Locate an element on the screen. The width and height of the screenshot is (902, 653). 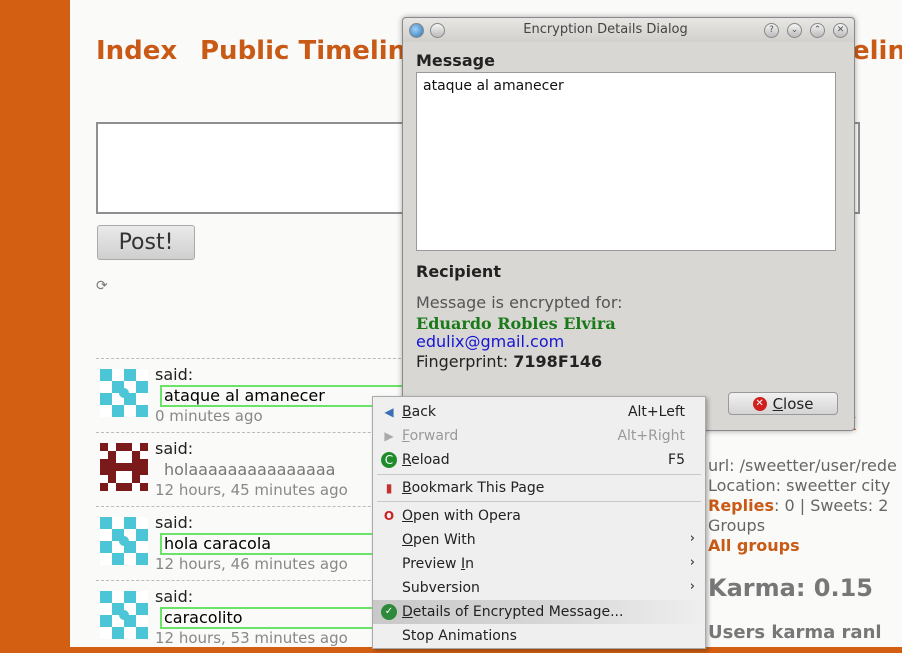
refresh-icon: ⟳ is located at coordinates (102, 286).